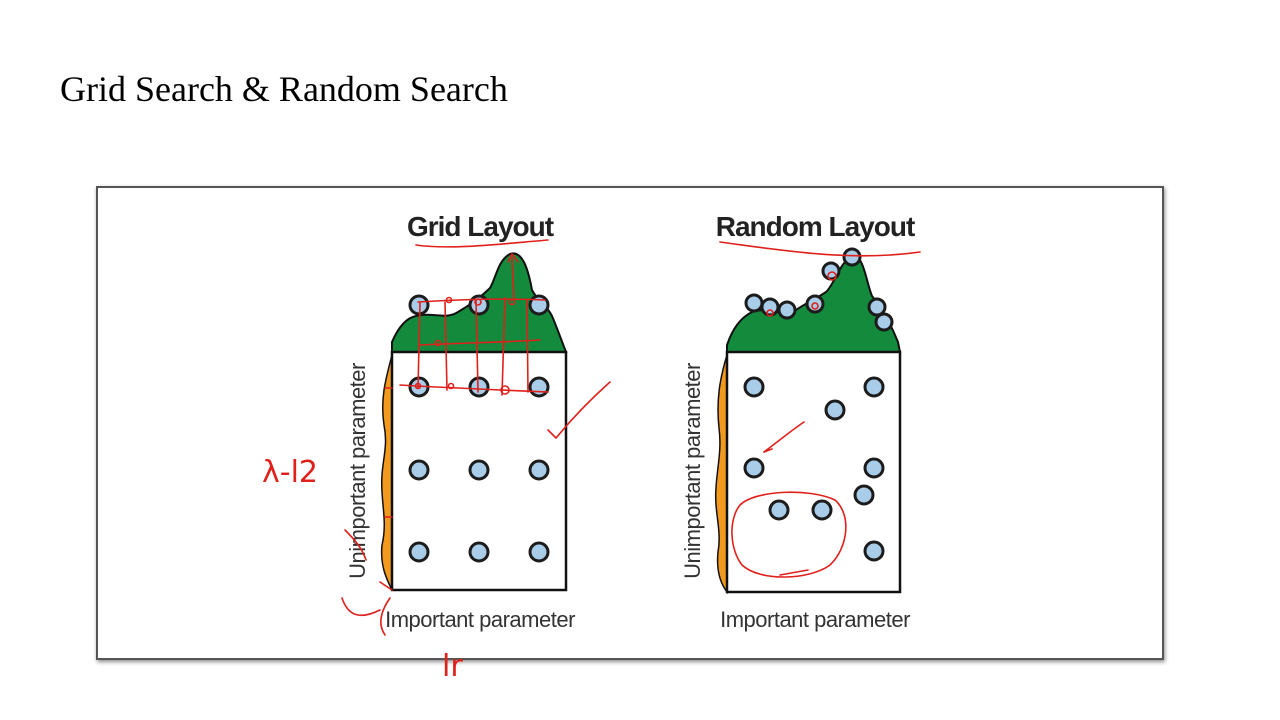  Describe the element at coordinates (692, 471) in the screenshot. I see `random-y-axis-label: Unimportant parameter` at that location.